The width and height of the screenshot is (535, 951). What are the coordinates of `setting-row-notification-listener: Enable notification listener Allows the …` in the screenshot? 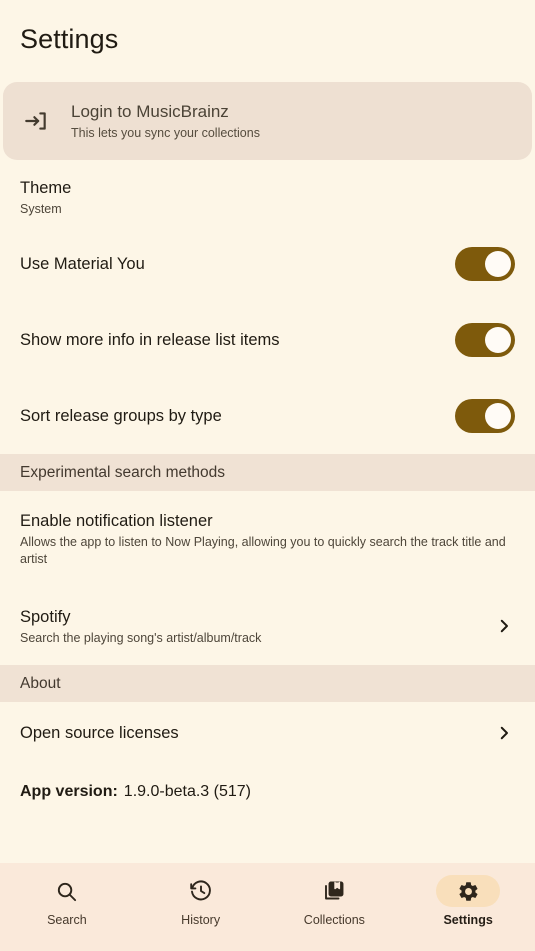 It's located at (267, 539).